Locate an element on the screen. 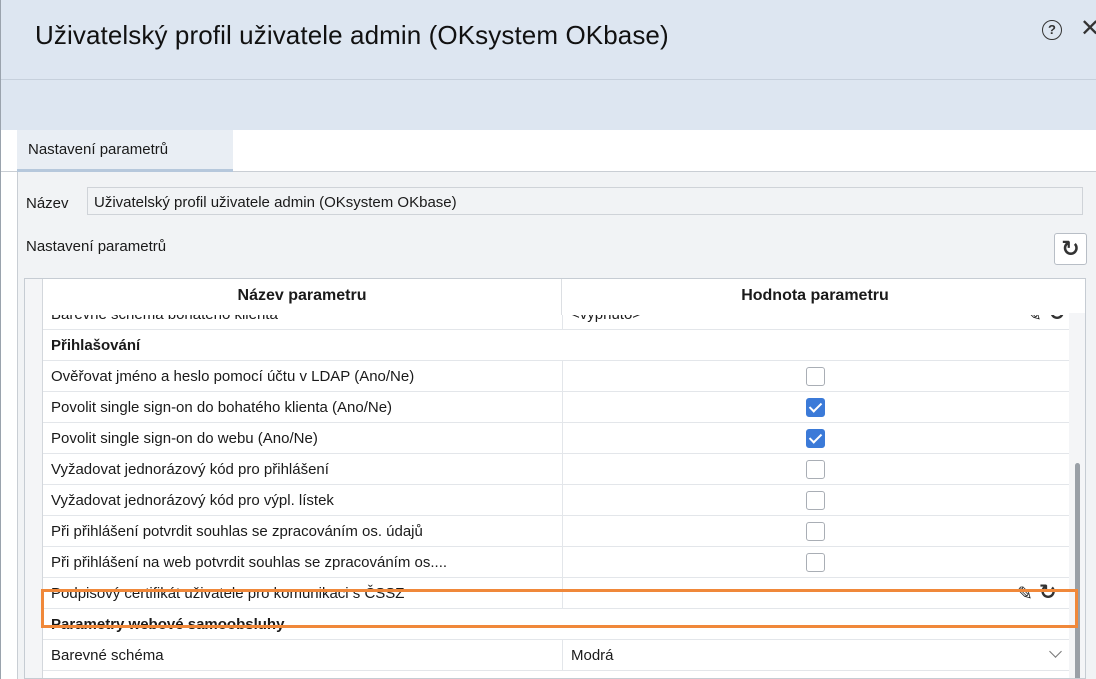 The height and width of the screenshot is (679, 1096). scrollbar-thumb is located at coordinates (1077, 570).